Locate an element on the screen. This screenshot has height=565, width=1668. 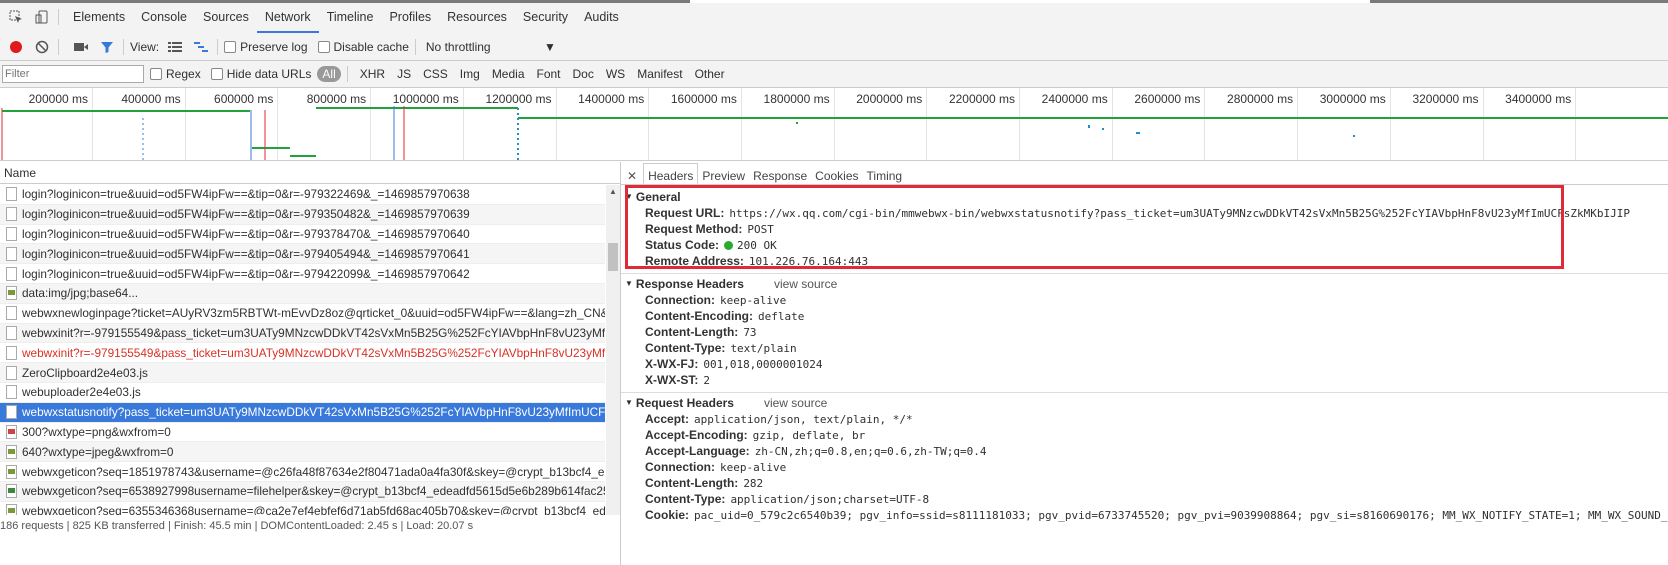
header-value: application/json, text/plain, */* is located at coordinates (803, 419).